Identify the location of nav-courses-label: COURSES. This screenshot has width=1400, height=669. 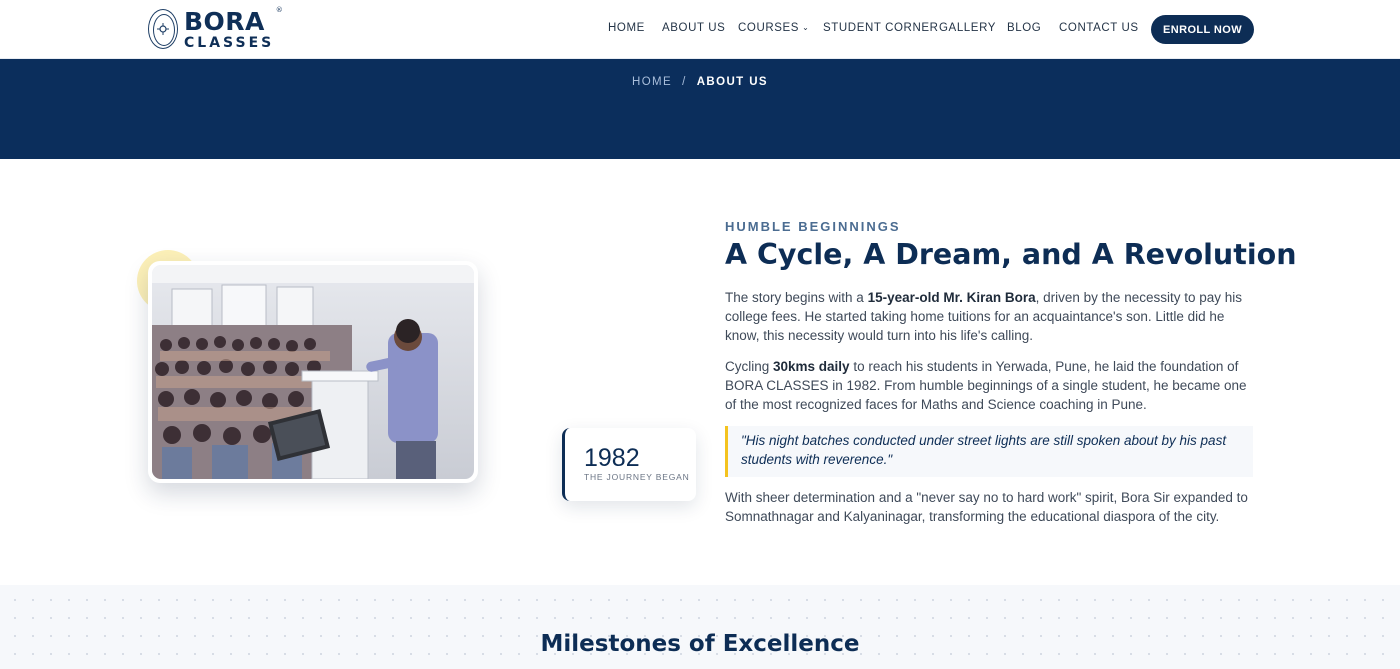
(769, 28).